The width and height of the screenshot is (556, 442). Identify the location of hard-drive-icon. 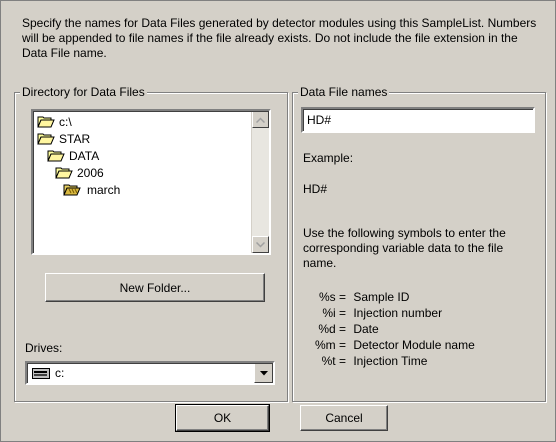
(41, 373).